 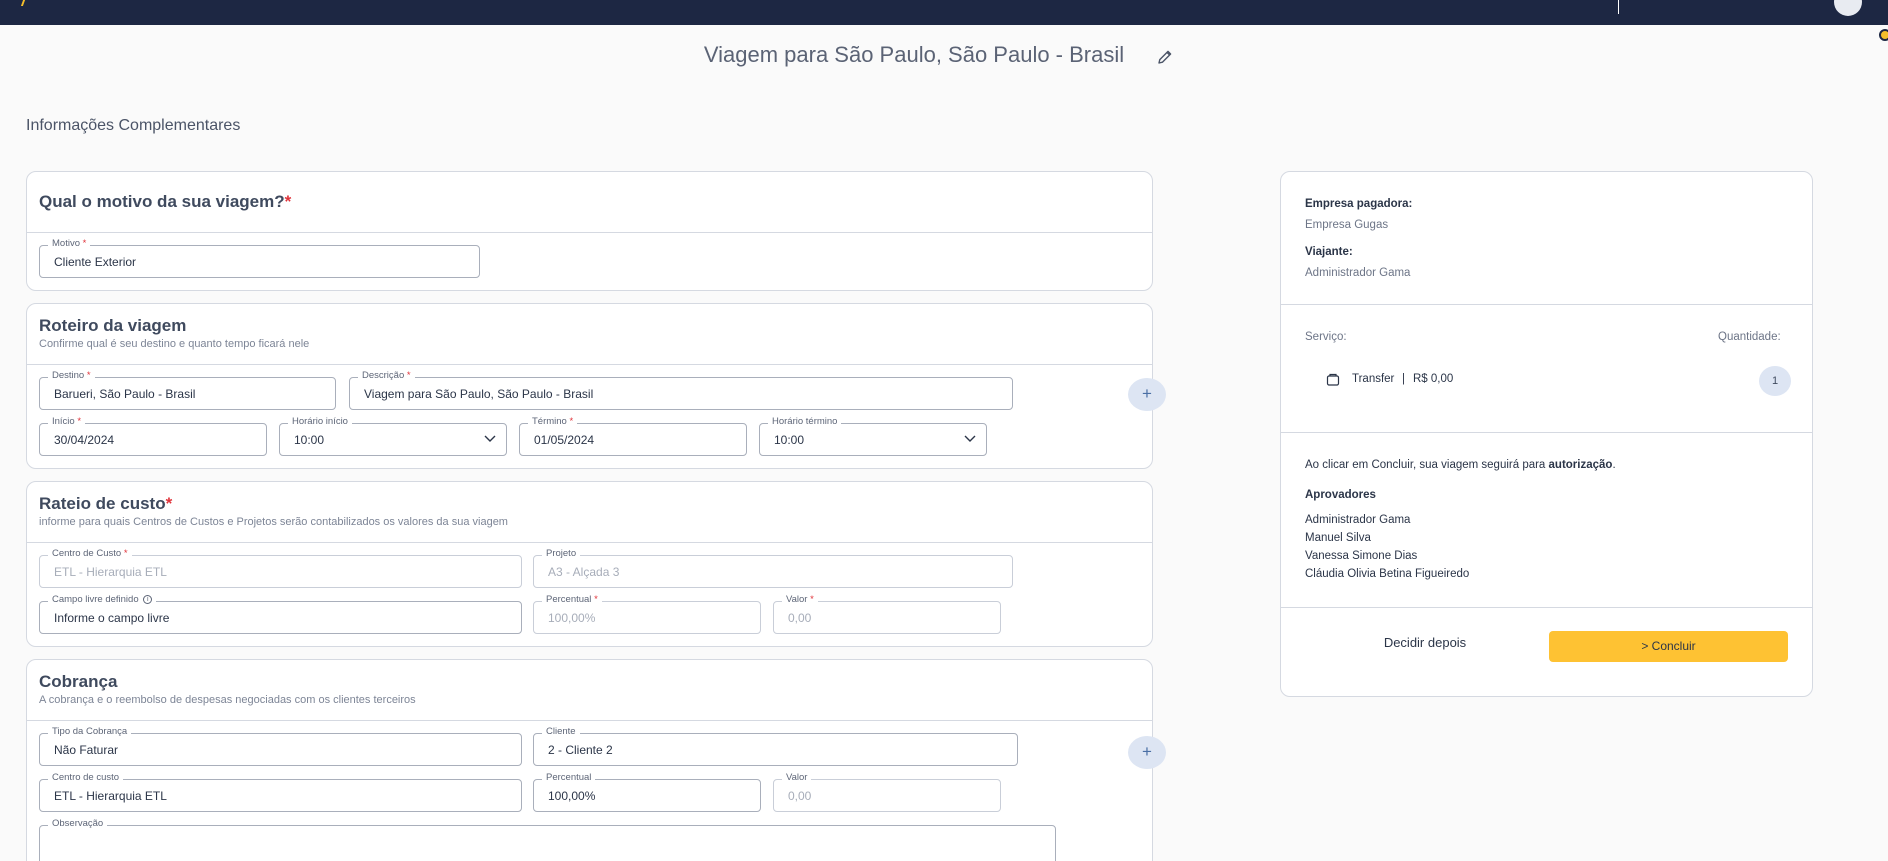 I want to click on motivo-title: Qual o motivo da sua viagem?, so click(x=162, y=201).